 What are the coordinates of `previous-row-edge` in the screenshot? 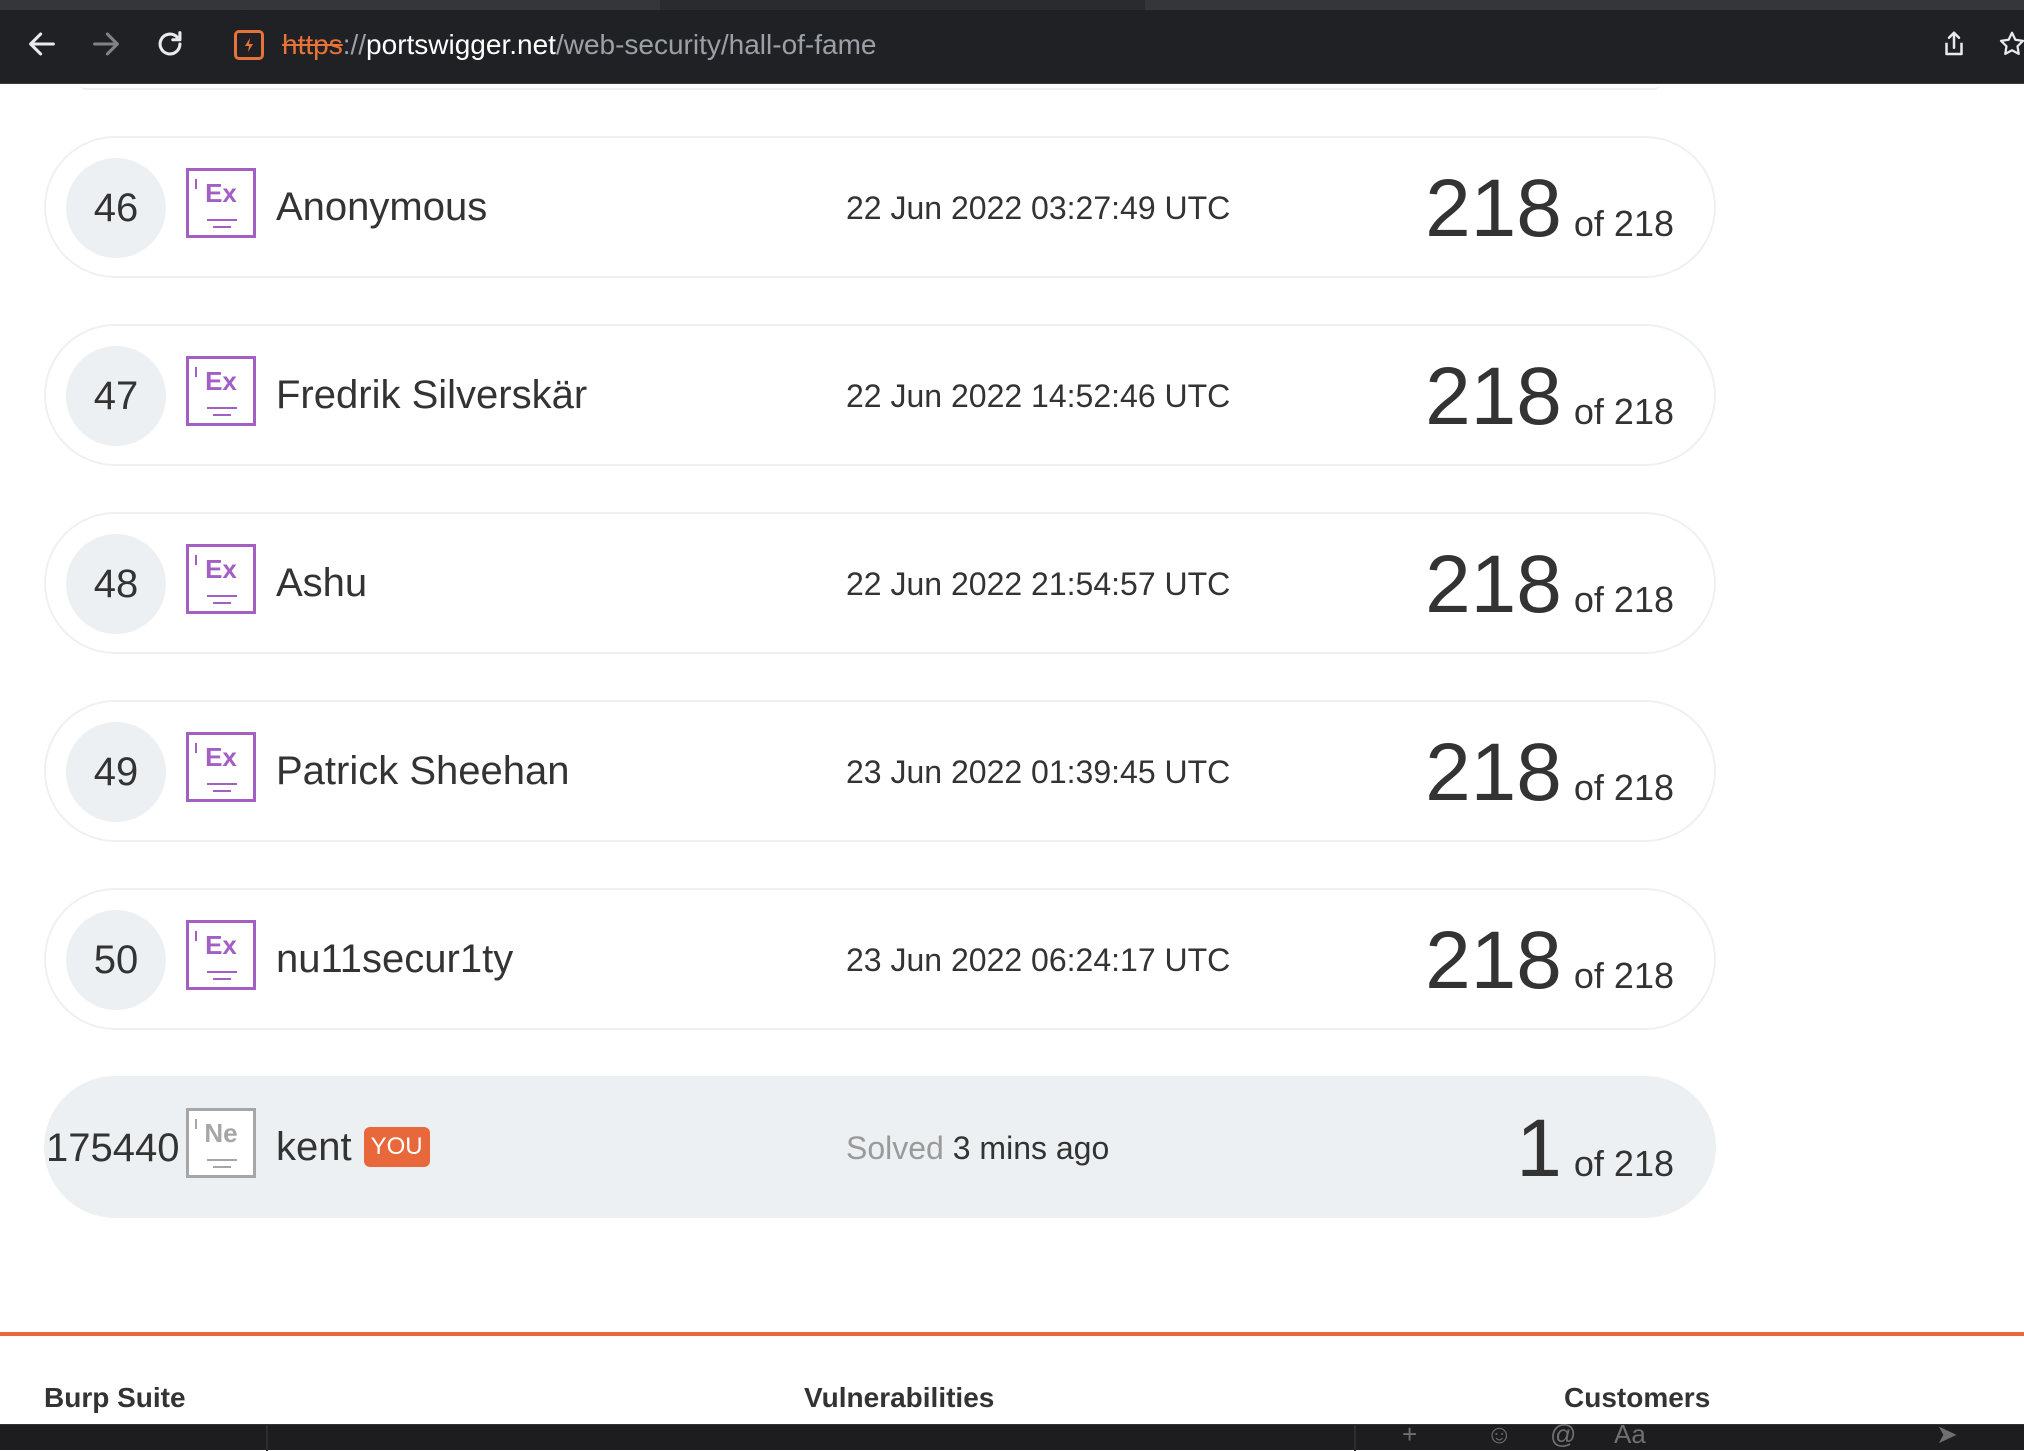 It's located at (870, 87).